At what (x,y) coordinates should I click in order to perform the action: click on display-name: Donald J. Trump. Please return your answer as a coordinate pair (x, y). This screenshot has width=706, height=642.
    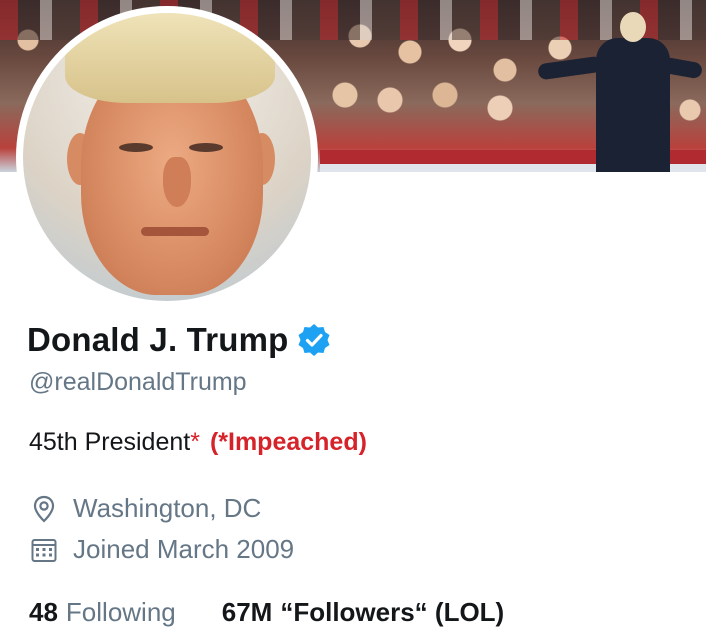
    Looking at the image, I should click on (158, 339).